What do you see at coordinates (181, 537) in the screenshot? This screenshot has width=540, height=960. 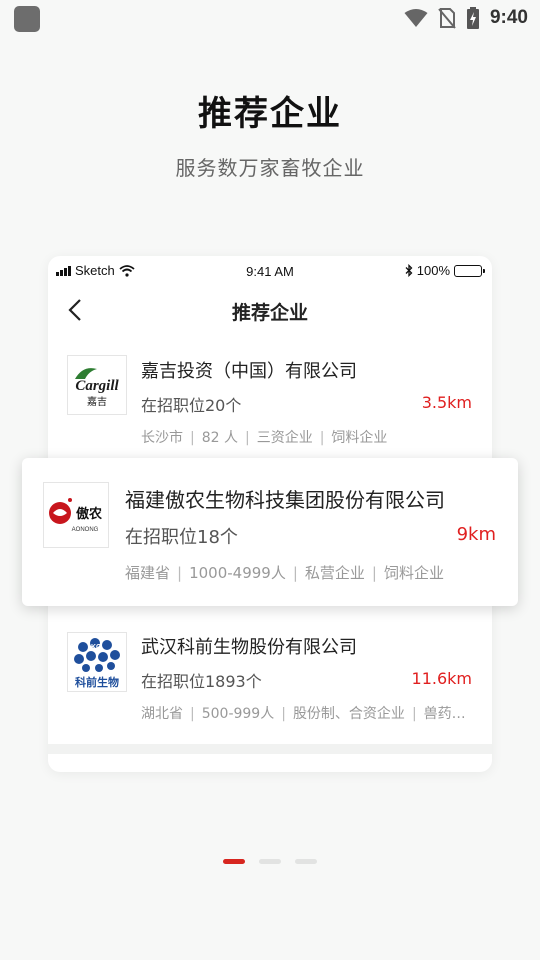 I see `company-open-jobs: 在招职位18个` at bounding box center [181, 537].